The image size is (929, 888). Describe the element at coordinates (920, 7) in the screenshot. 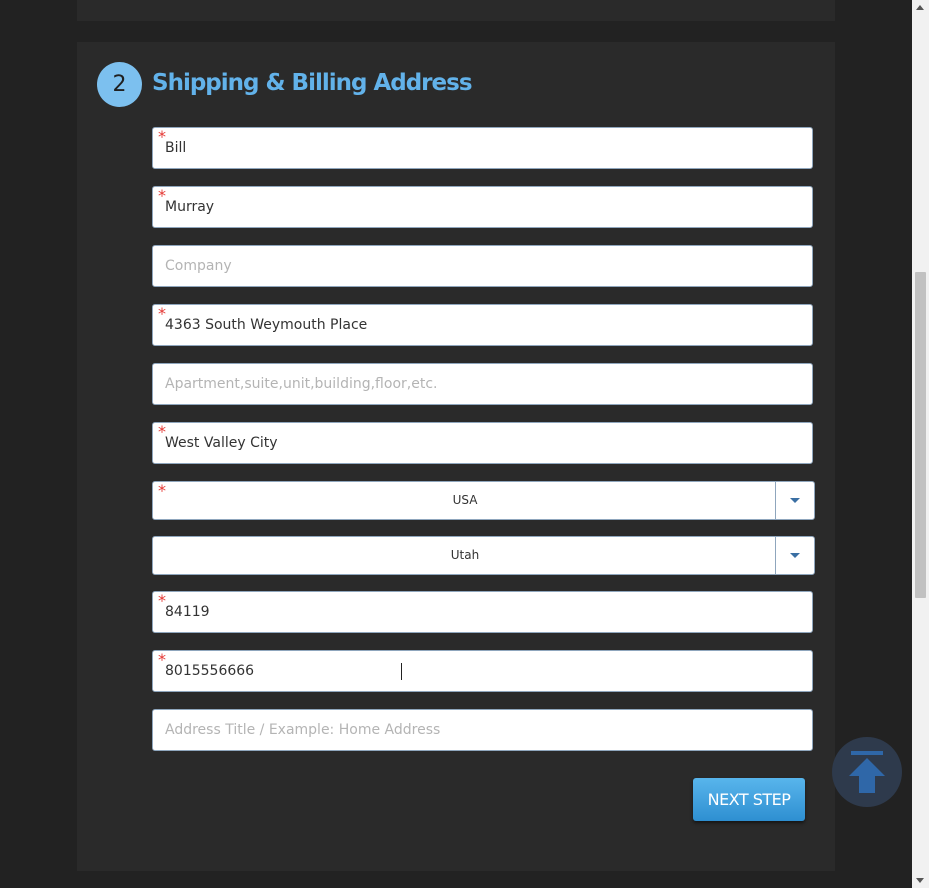

I see `scroll-up-arrow-icon` at that location.